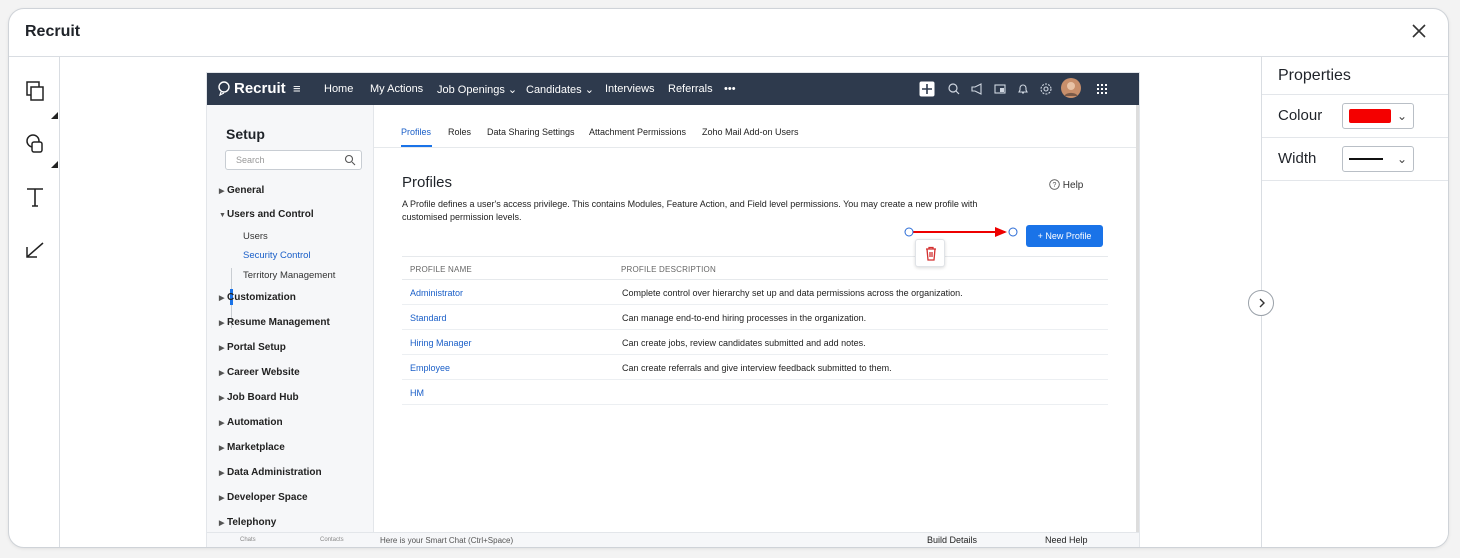 The image size is (1460, 558). I want to click on delete-annotation-button, so click(930, 253).